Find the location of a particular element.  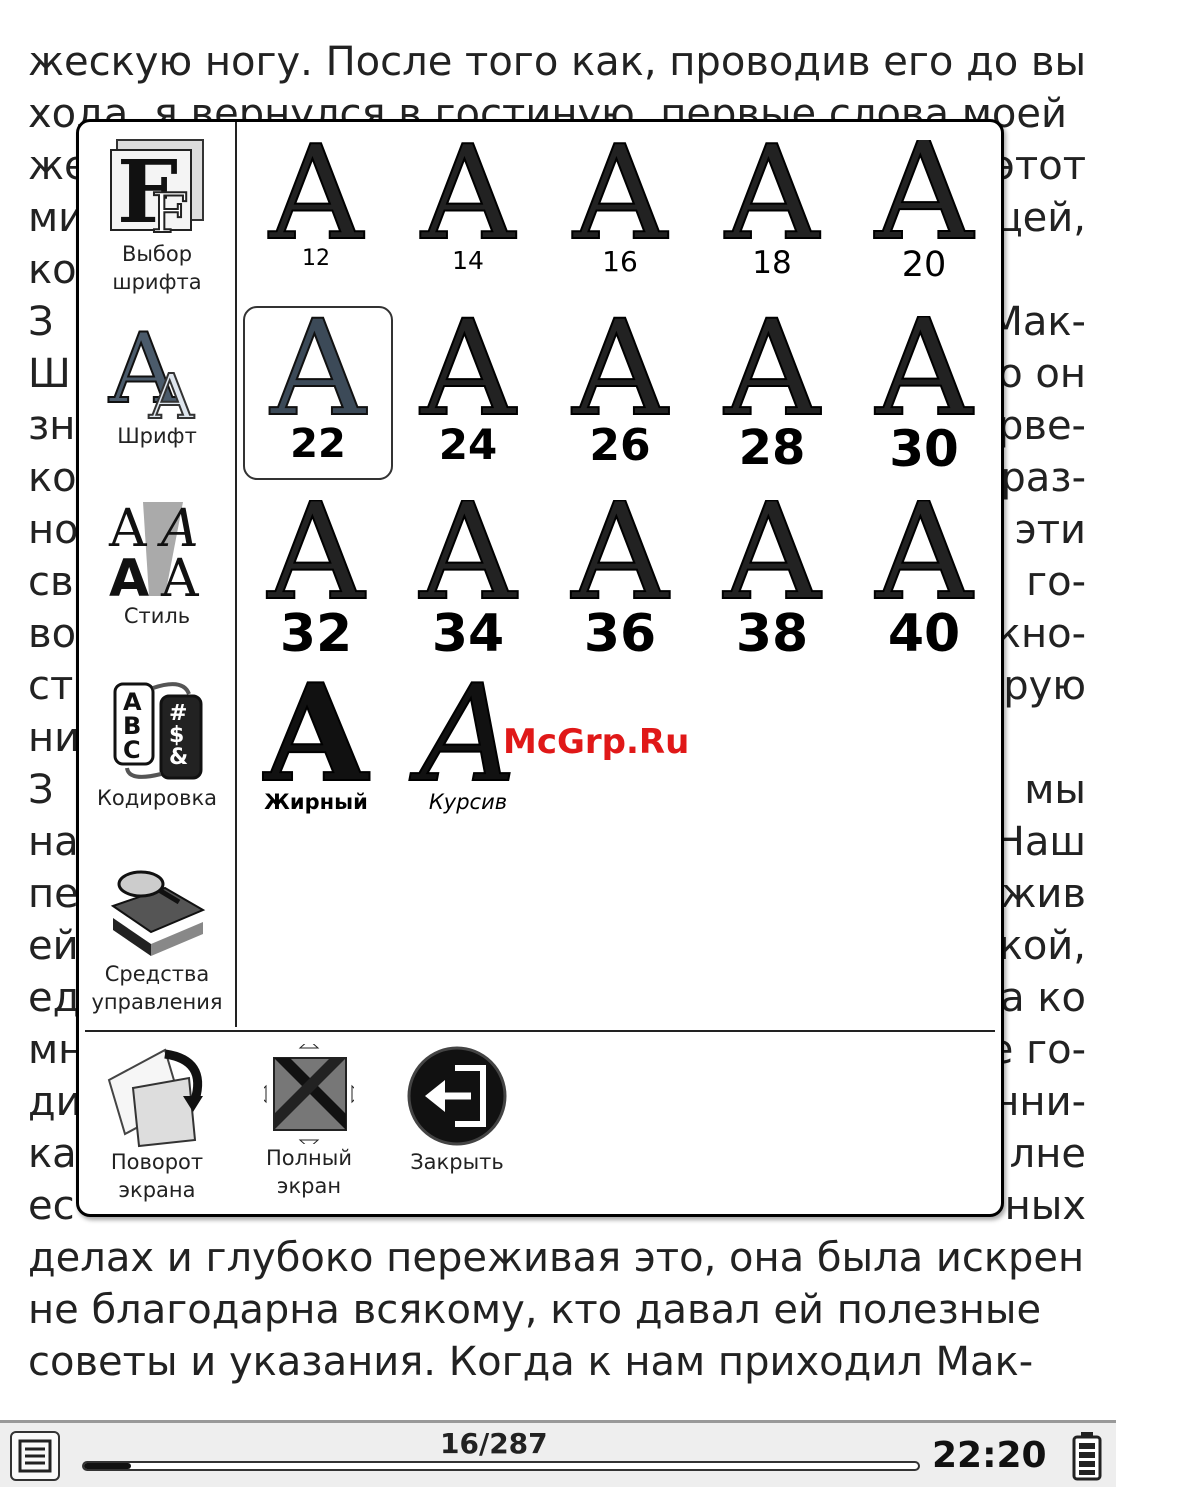

font-size-option-12: A 12 is located at coordinates (316, 205).